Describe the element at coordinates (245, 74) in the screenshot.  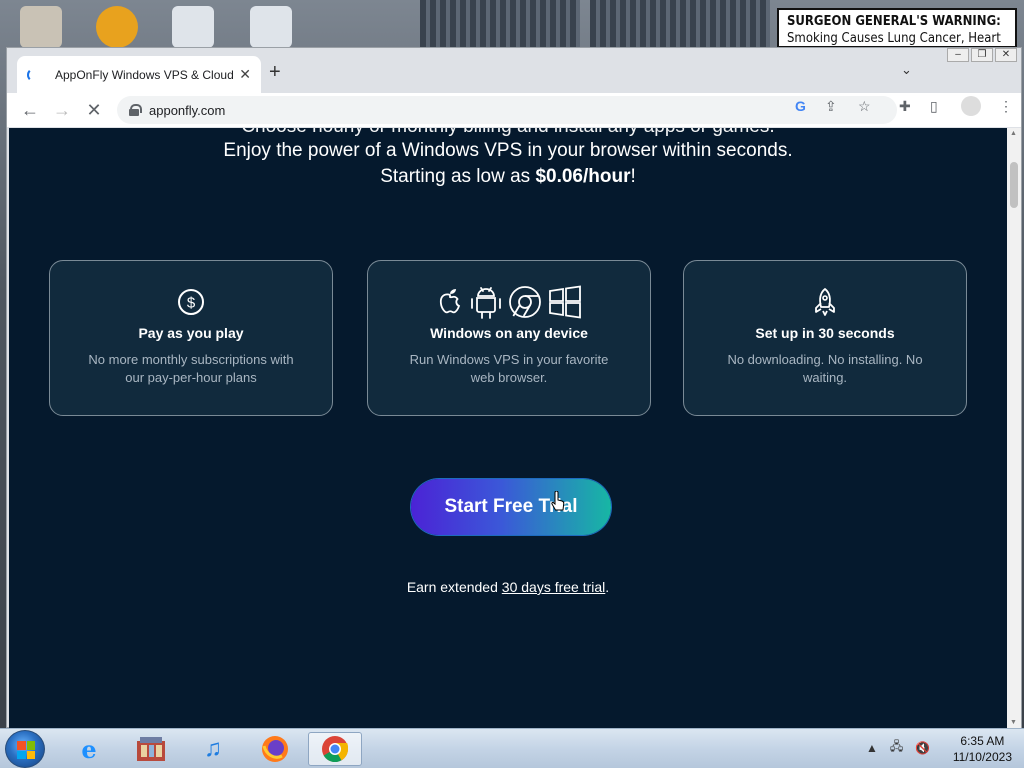
I see `close-tab-icon: ✕` at that location.